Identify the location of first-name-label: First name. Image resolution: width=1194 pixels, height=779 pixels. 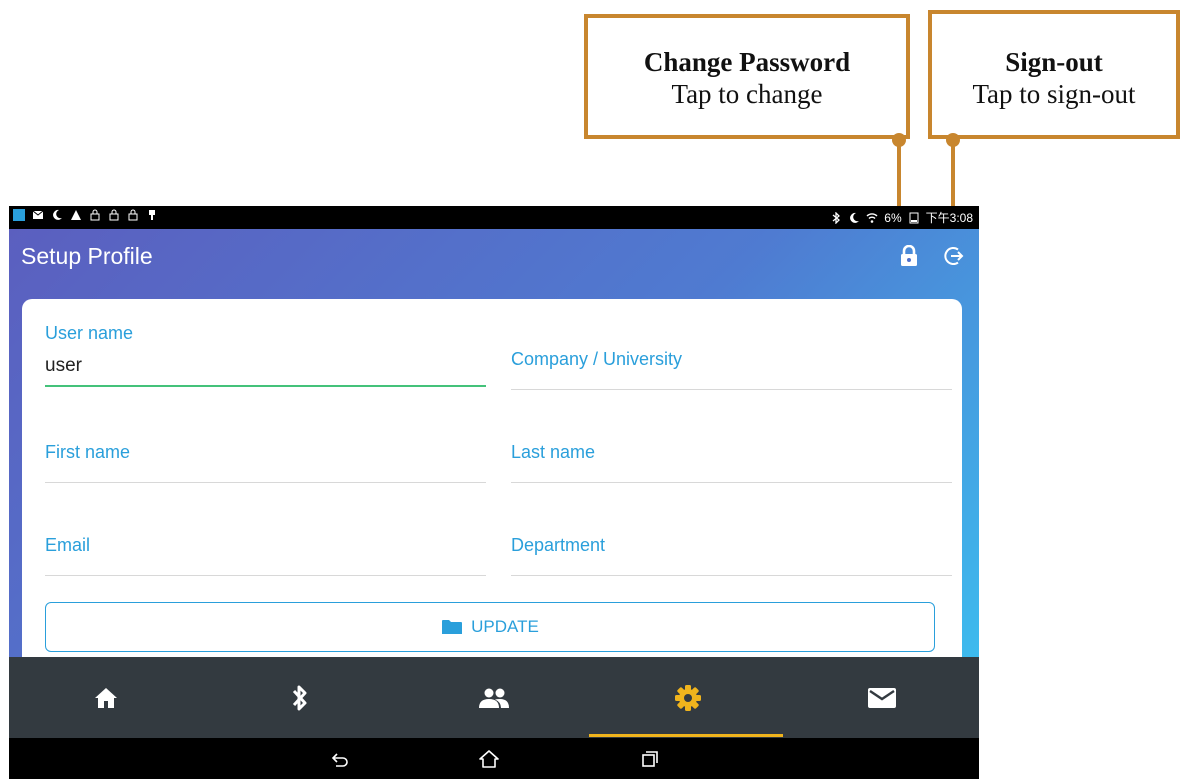
(88, 452).